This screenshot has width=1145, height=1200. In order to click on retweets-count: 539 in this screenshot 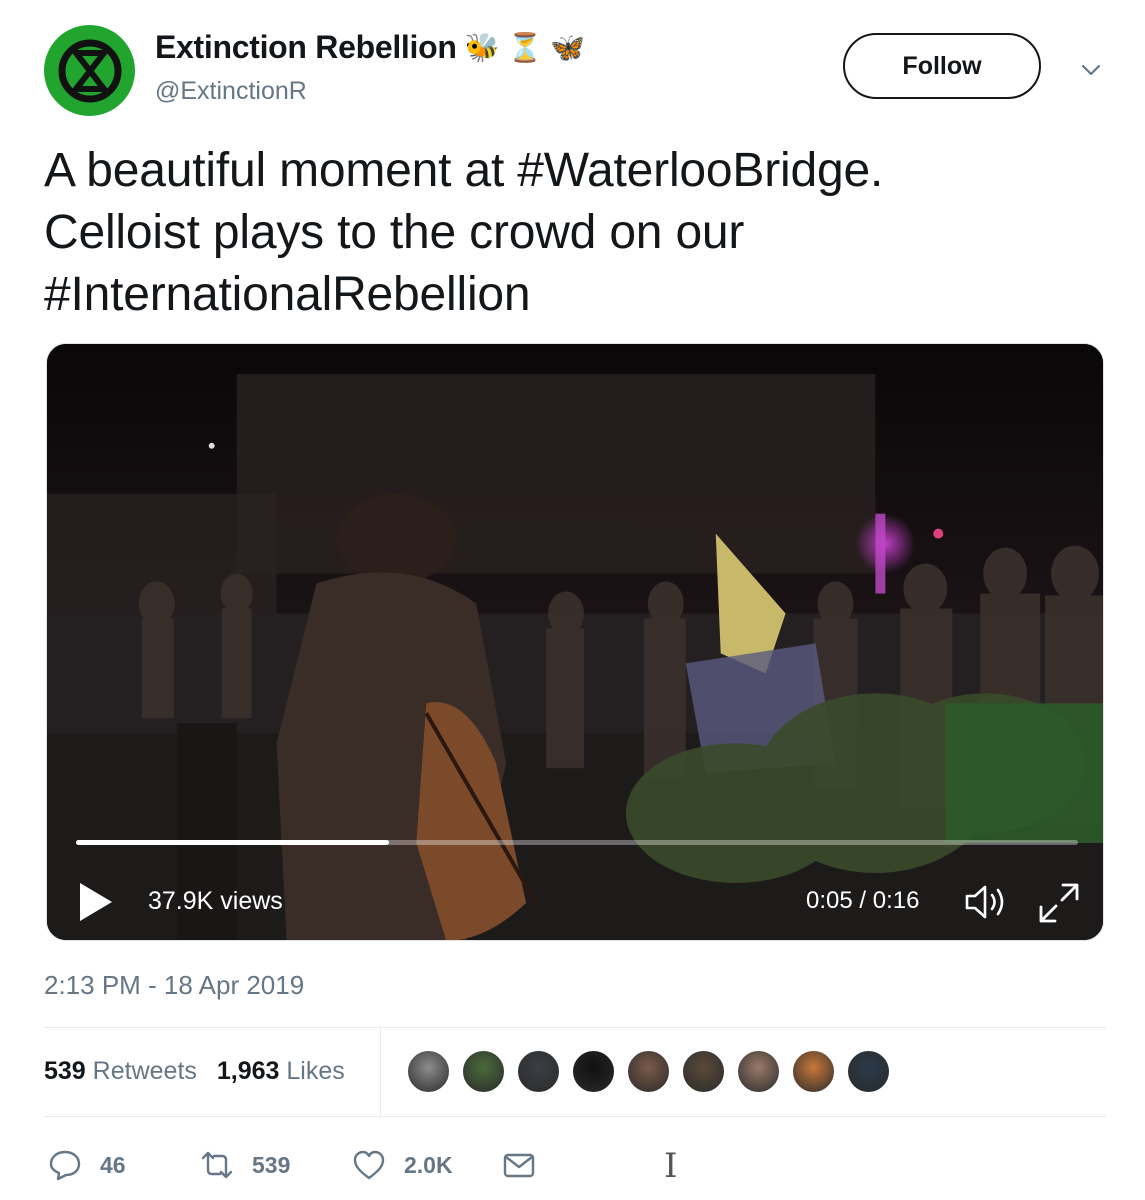, I will do `click(65, 1071)`.